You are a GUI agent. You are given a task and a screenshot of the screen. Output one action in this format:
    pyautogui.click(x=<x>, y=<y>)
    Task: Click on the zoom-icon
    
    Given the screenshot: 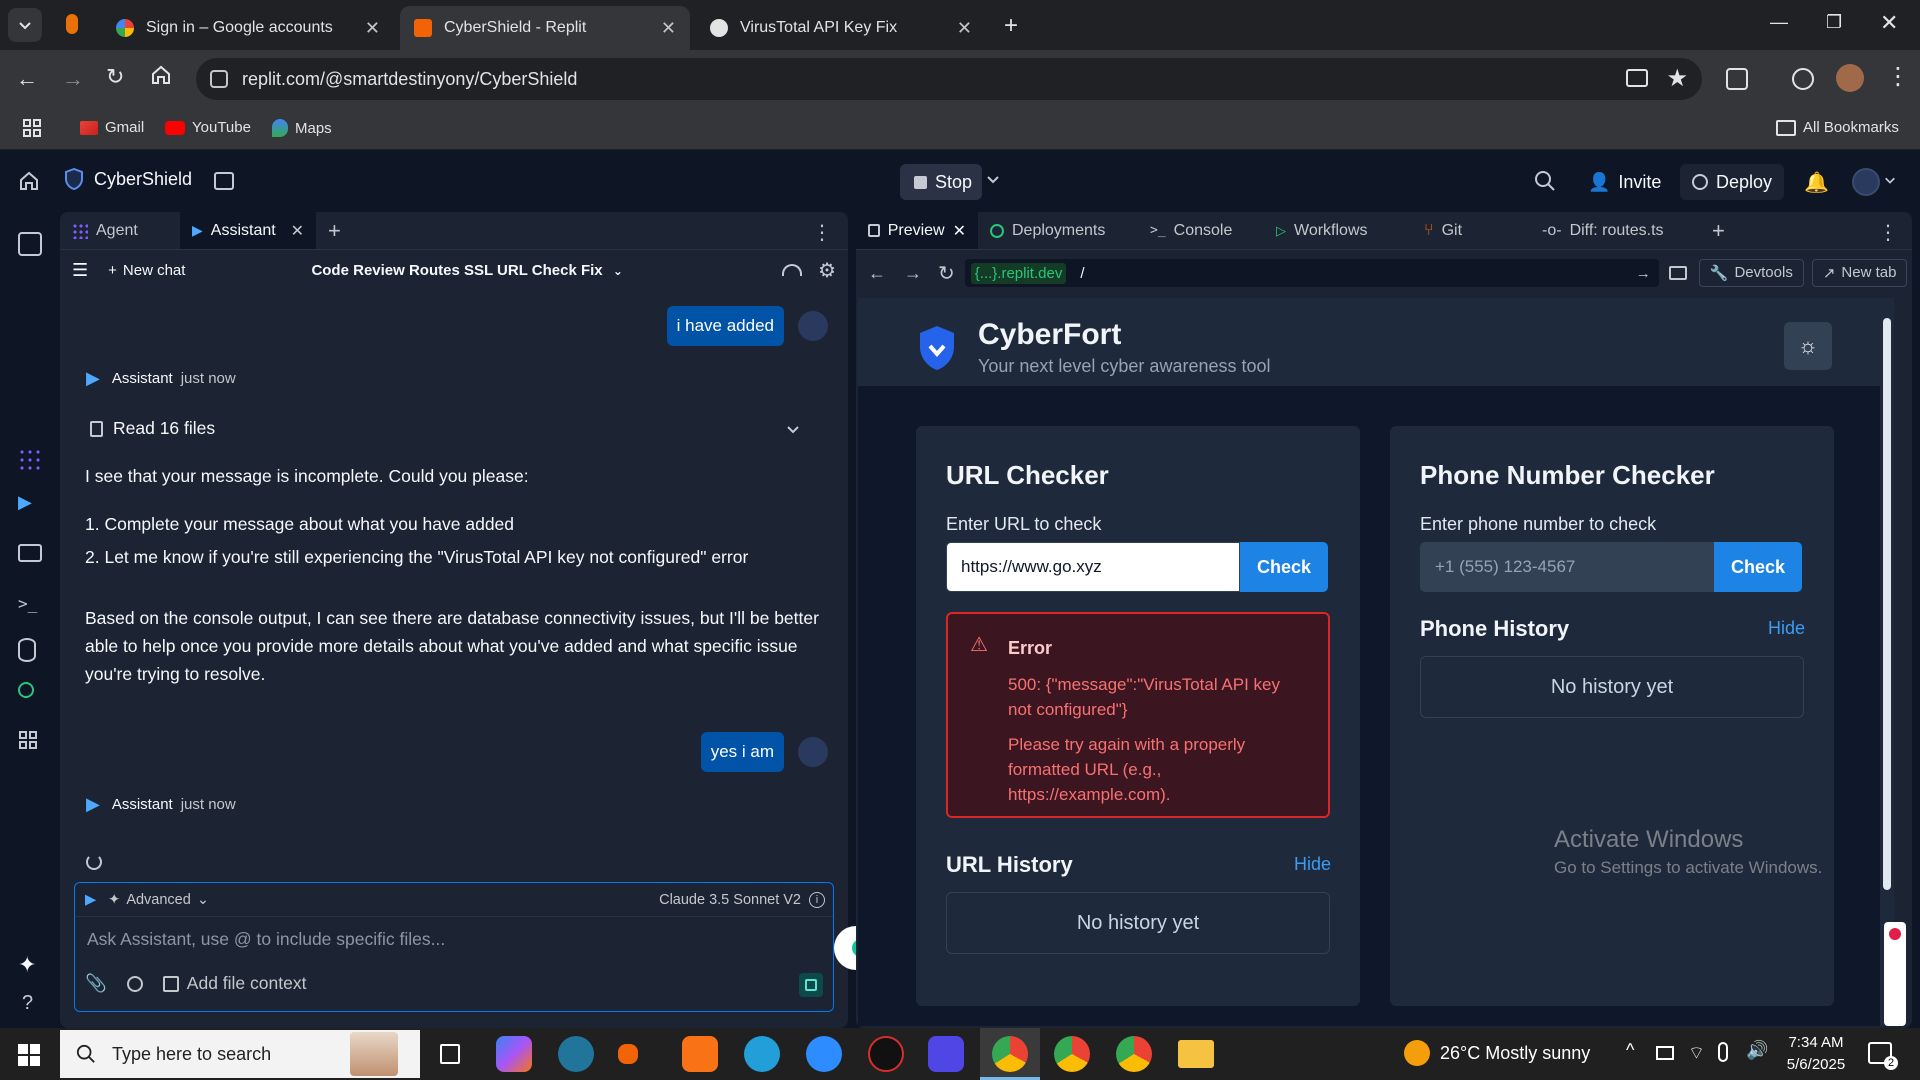 What is the action you would take?
    pyautogui.click(x=824, y=1054)
    